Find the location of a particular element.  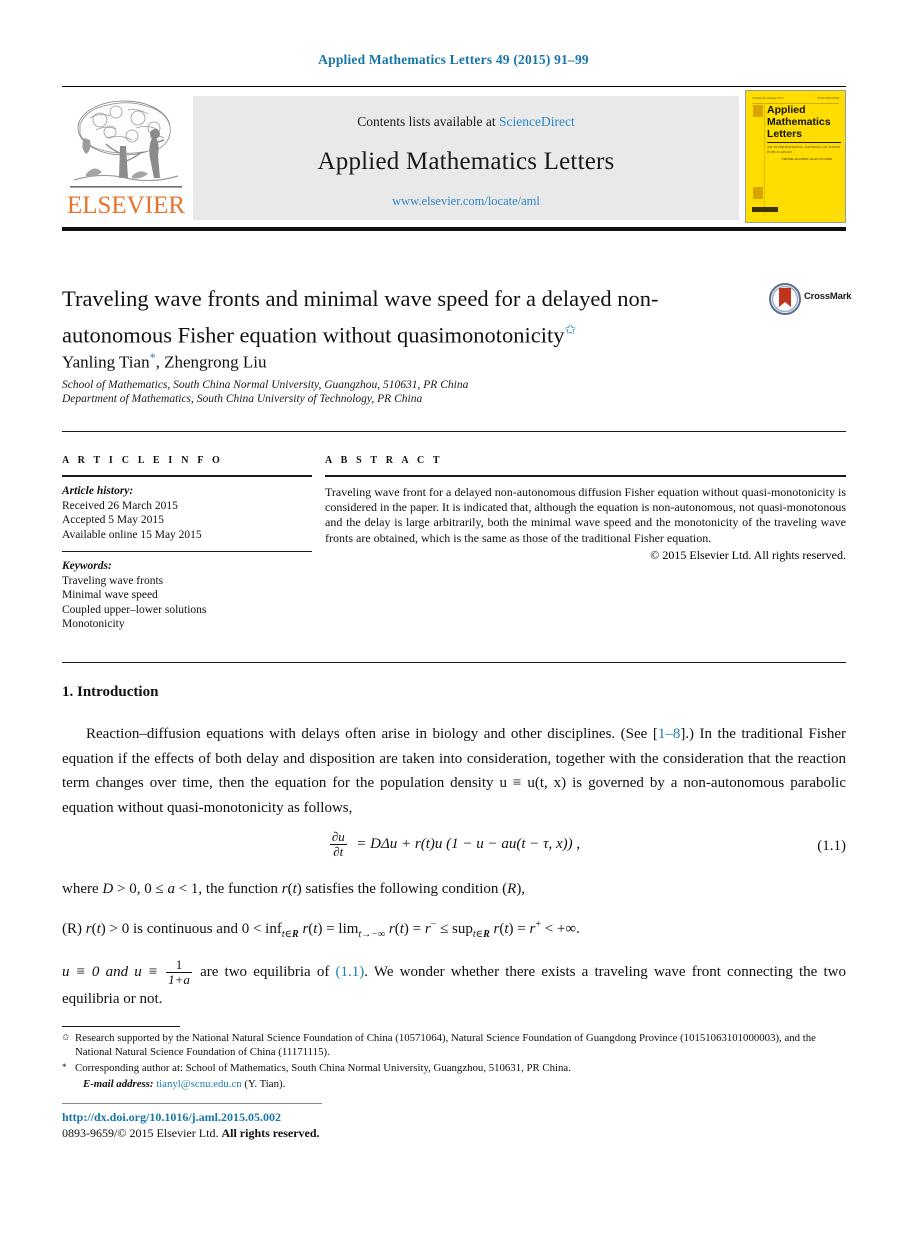

keyword-item: Coupled upper–lower solutions is located at coordinates (134, 609).